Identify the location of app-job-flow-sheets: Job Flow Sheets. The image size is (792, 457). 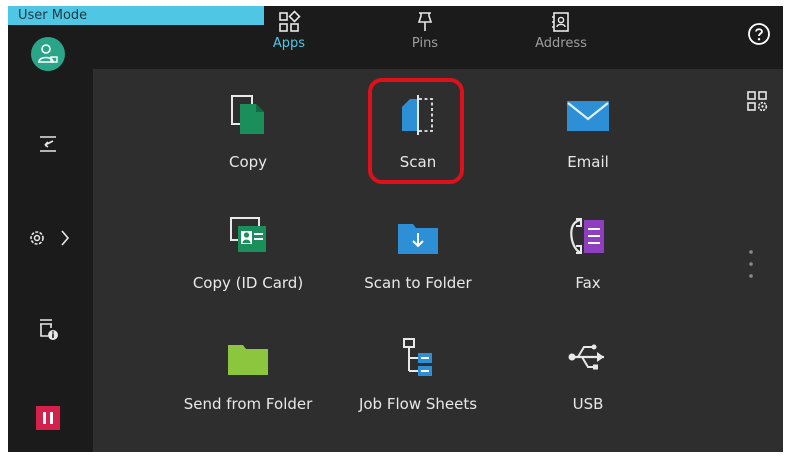
(418, 380).